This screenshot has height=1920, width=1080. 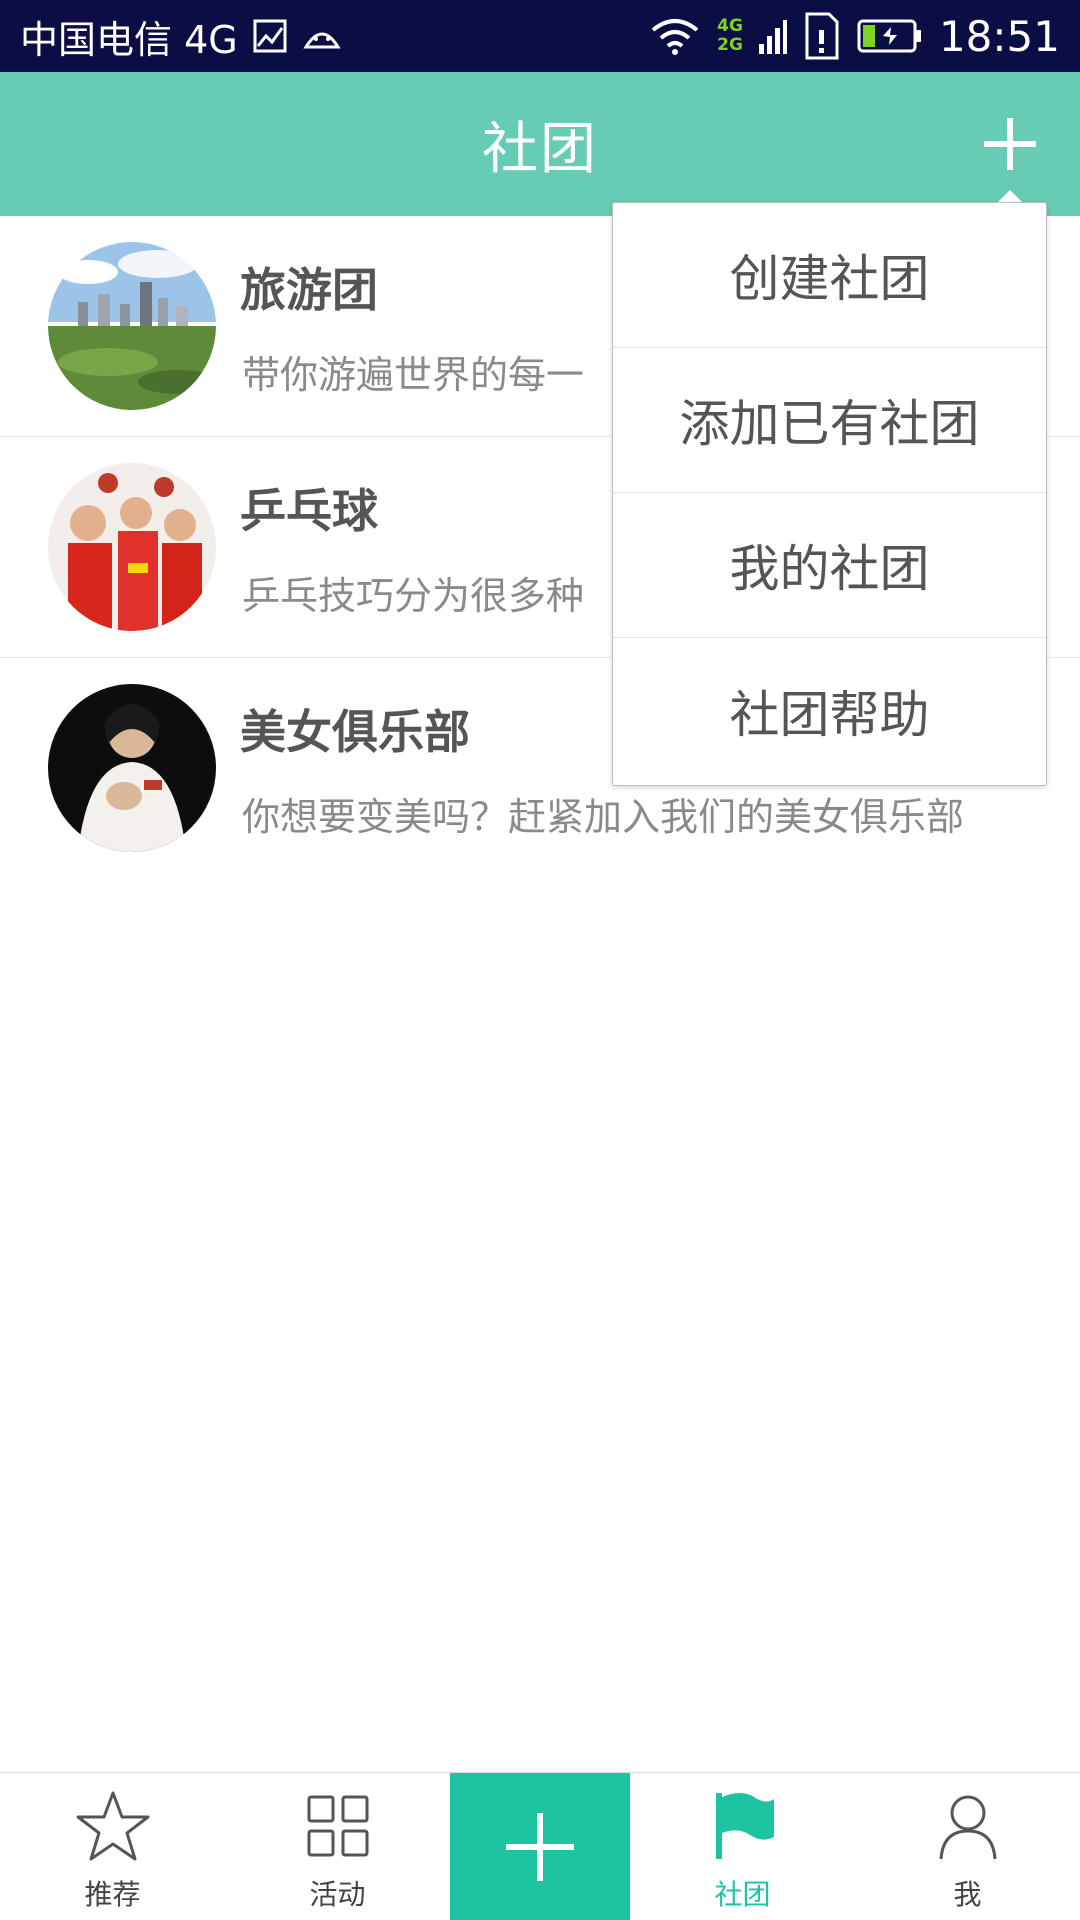 I want to click on status-right: 4G 2G 18:51, so click(x=854, y=36).